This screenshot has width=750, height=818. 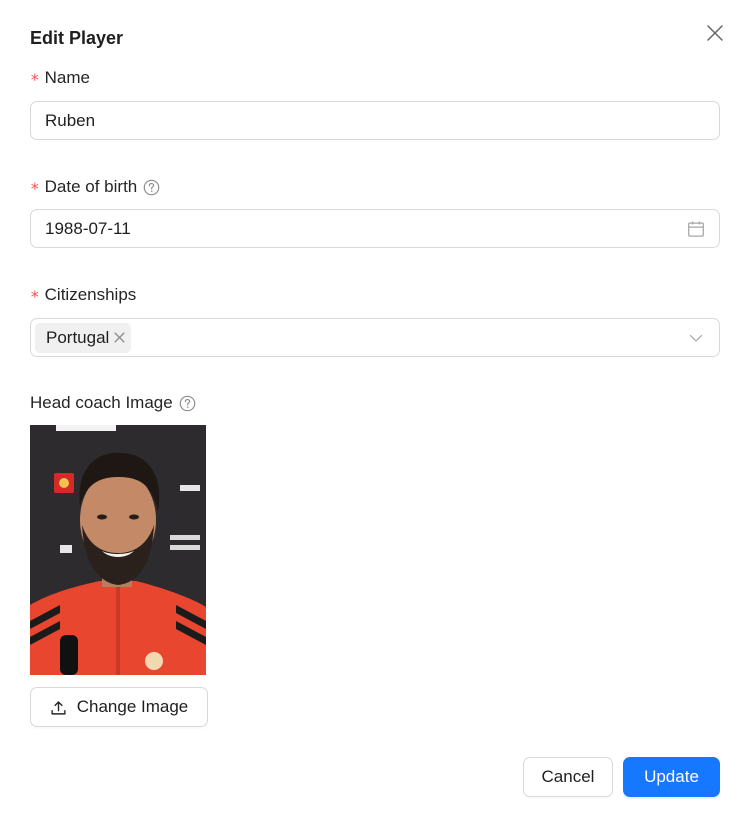 I want to click on change-image-button: Change Image, so click(x=119, y=707).